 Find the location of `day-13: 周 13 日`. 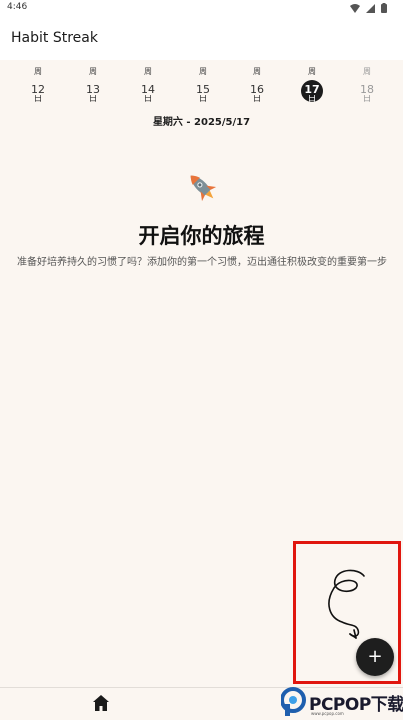

day-13: 周 13 日 is located at coordinates (93, 86).